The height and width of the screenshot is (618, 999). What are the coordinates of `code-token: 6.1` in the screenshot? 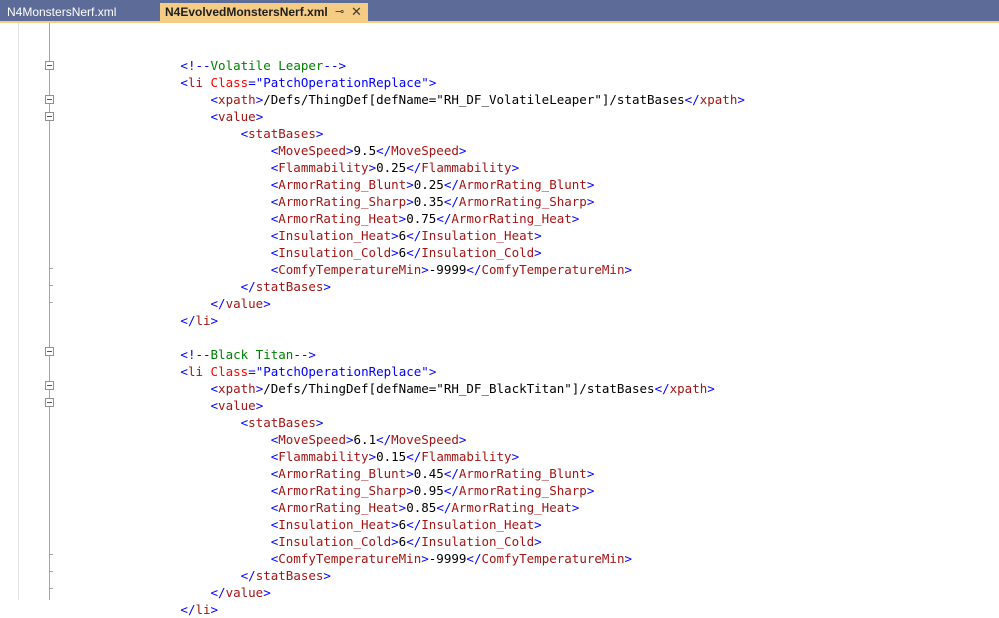 It's located at (365, 439).